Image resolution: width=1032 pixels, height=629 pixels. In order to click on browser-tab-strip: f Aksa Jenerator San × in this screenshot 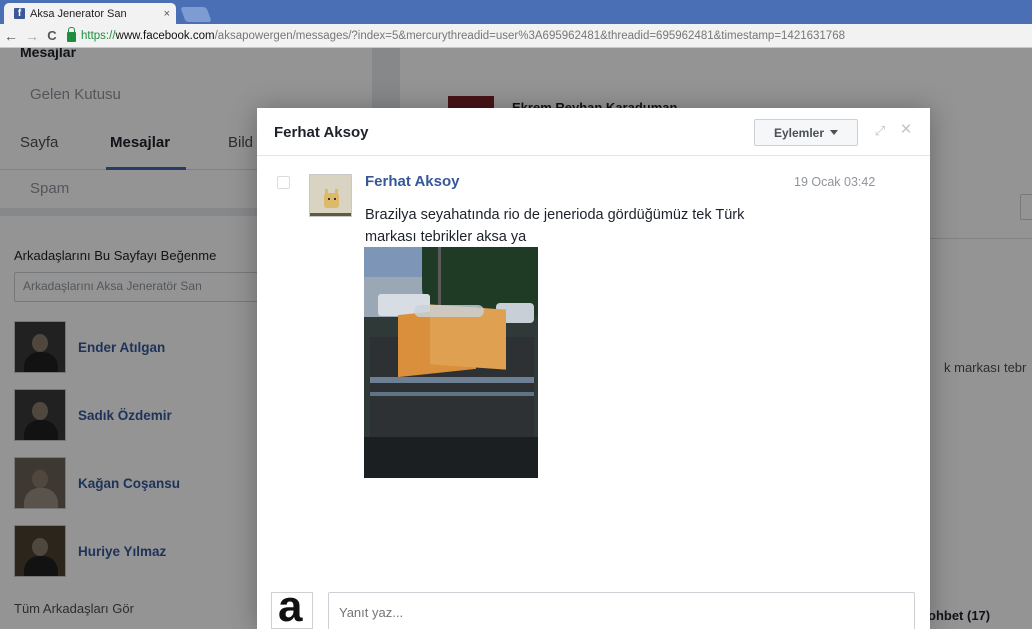, I will do `click(516, 12)`.